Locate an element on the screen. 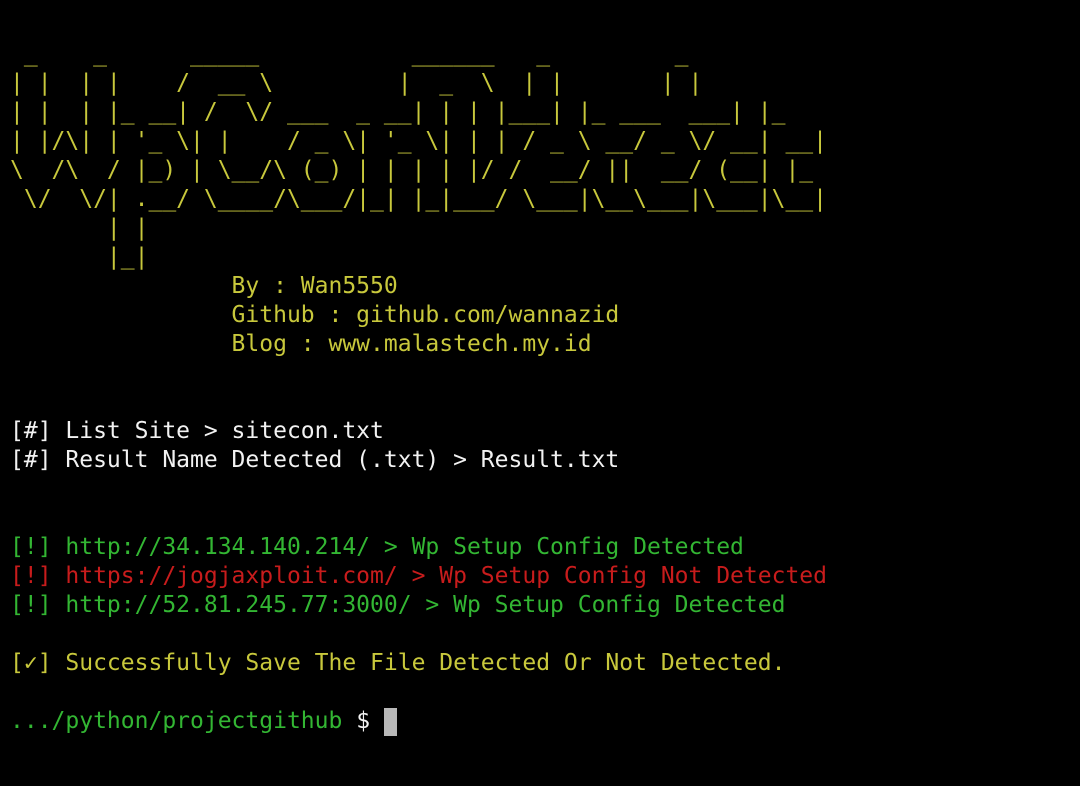 The height and width of the screenshot is (786, 1080). text-cursor is located at coordinates (390, 721).